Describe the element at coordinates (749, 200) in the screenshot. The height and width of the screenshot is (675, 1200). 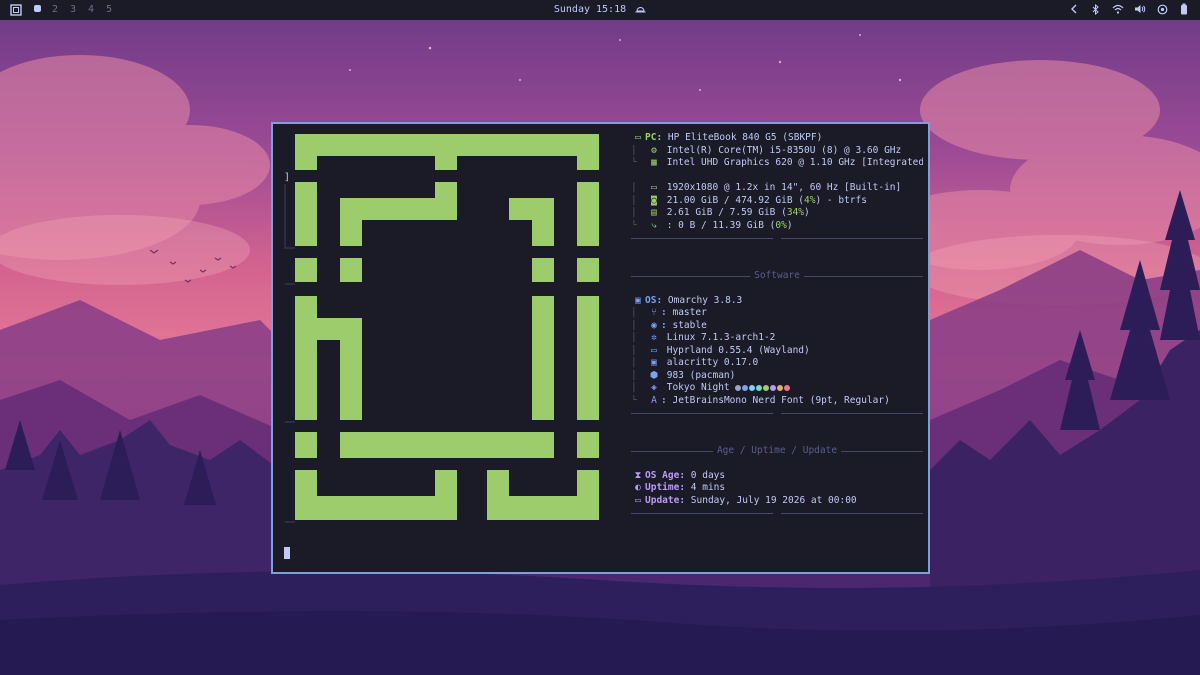
I see `disk-row: │ ◙ 21.00 GiB / 474.92 GiB (4%) - btrfs` at that location.